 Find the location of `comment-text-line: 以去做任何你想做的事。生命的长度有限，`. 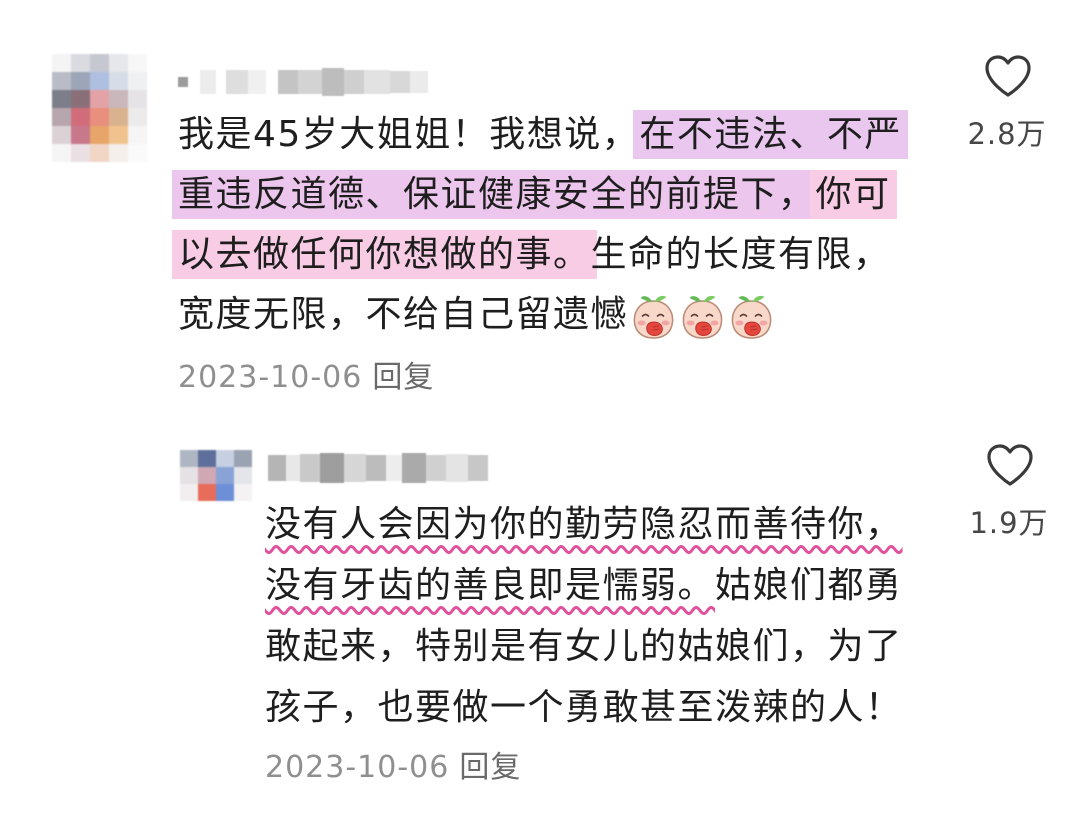

comment-text-line: 以去做任何你想做的事。生命的长度有限， is located at coordinates (537, 255).